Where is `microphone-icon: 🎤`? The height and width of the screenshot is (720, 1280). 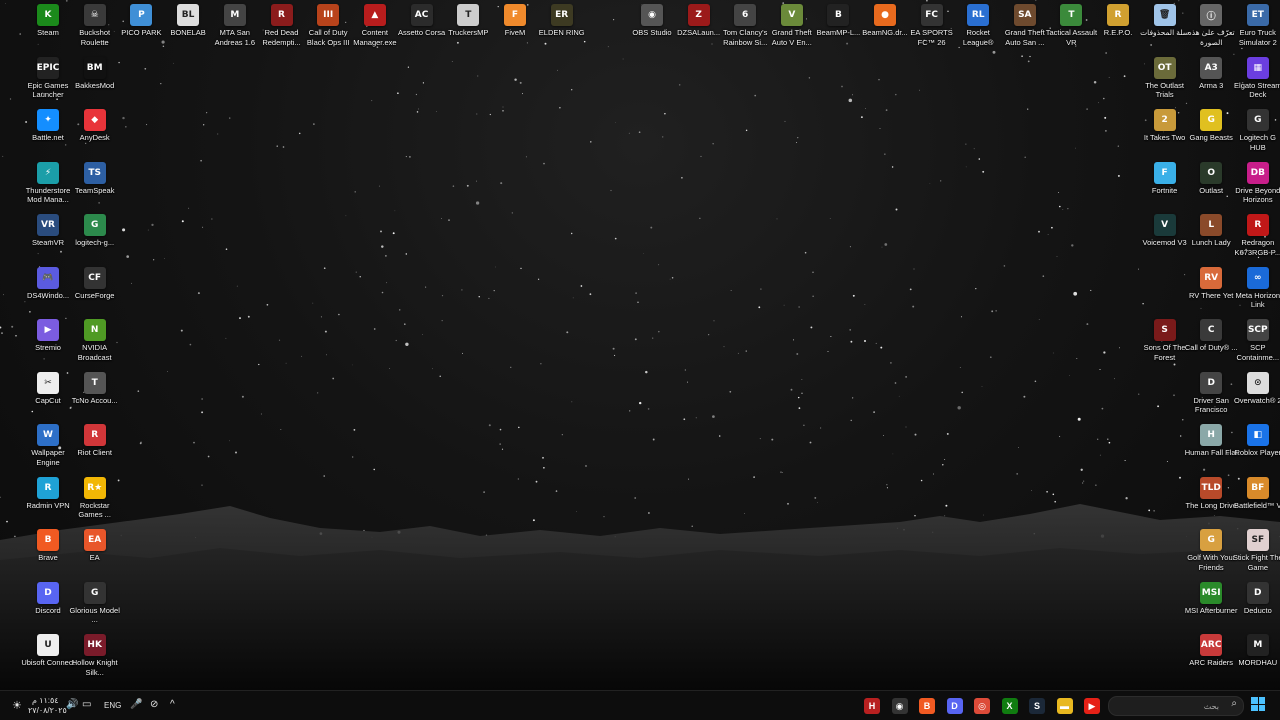
microphone-icon: 🎤 is located at coordinates (136, 704).